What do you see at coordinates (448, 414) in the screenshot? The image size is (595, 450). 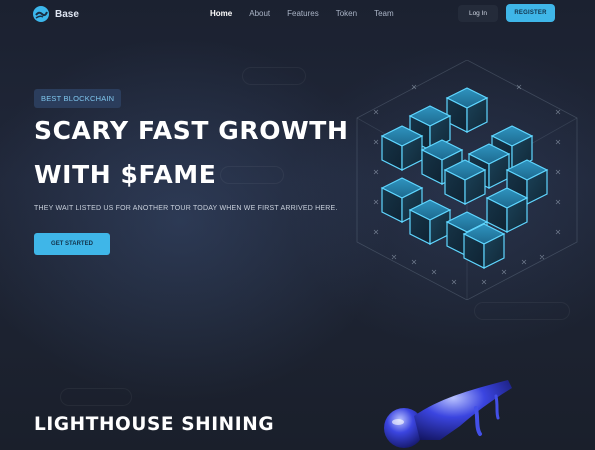 I see `liquid-blob-illustration` at bounding box center [448, 414].